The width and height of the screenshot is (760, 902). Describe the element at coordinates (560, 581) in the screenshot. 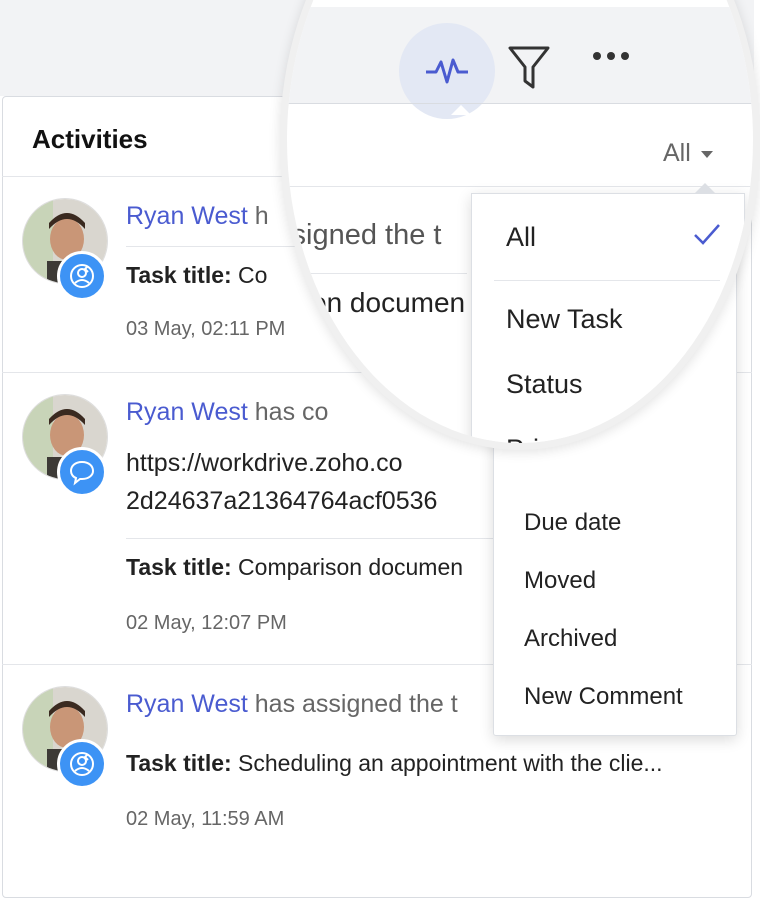

I see `menu-item-moved: Moved` at that location.